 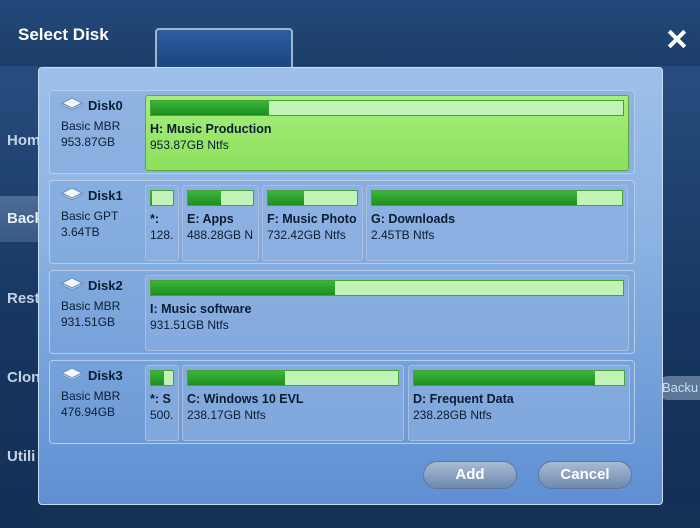 I want to click on disk-info: Disk3 Basic MBR 476.94GB, so click(x=96, y=402).